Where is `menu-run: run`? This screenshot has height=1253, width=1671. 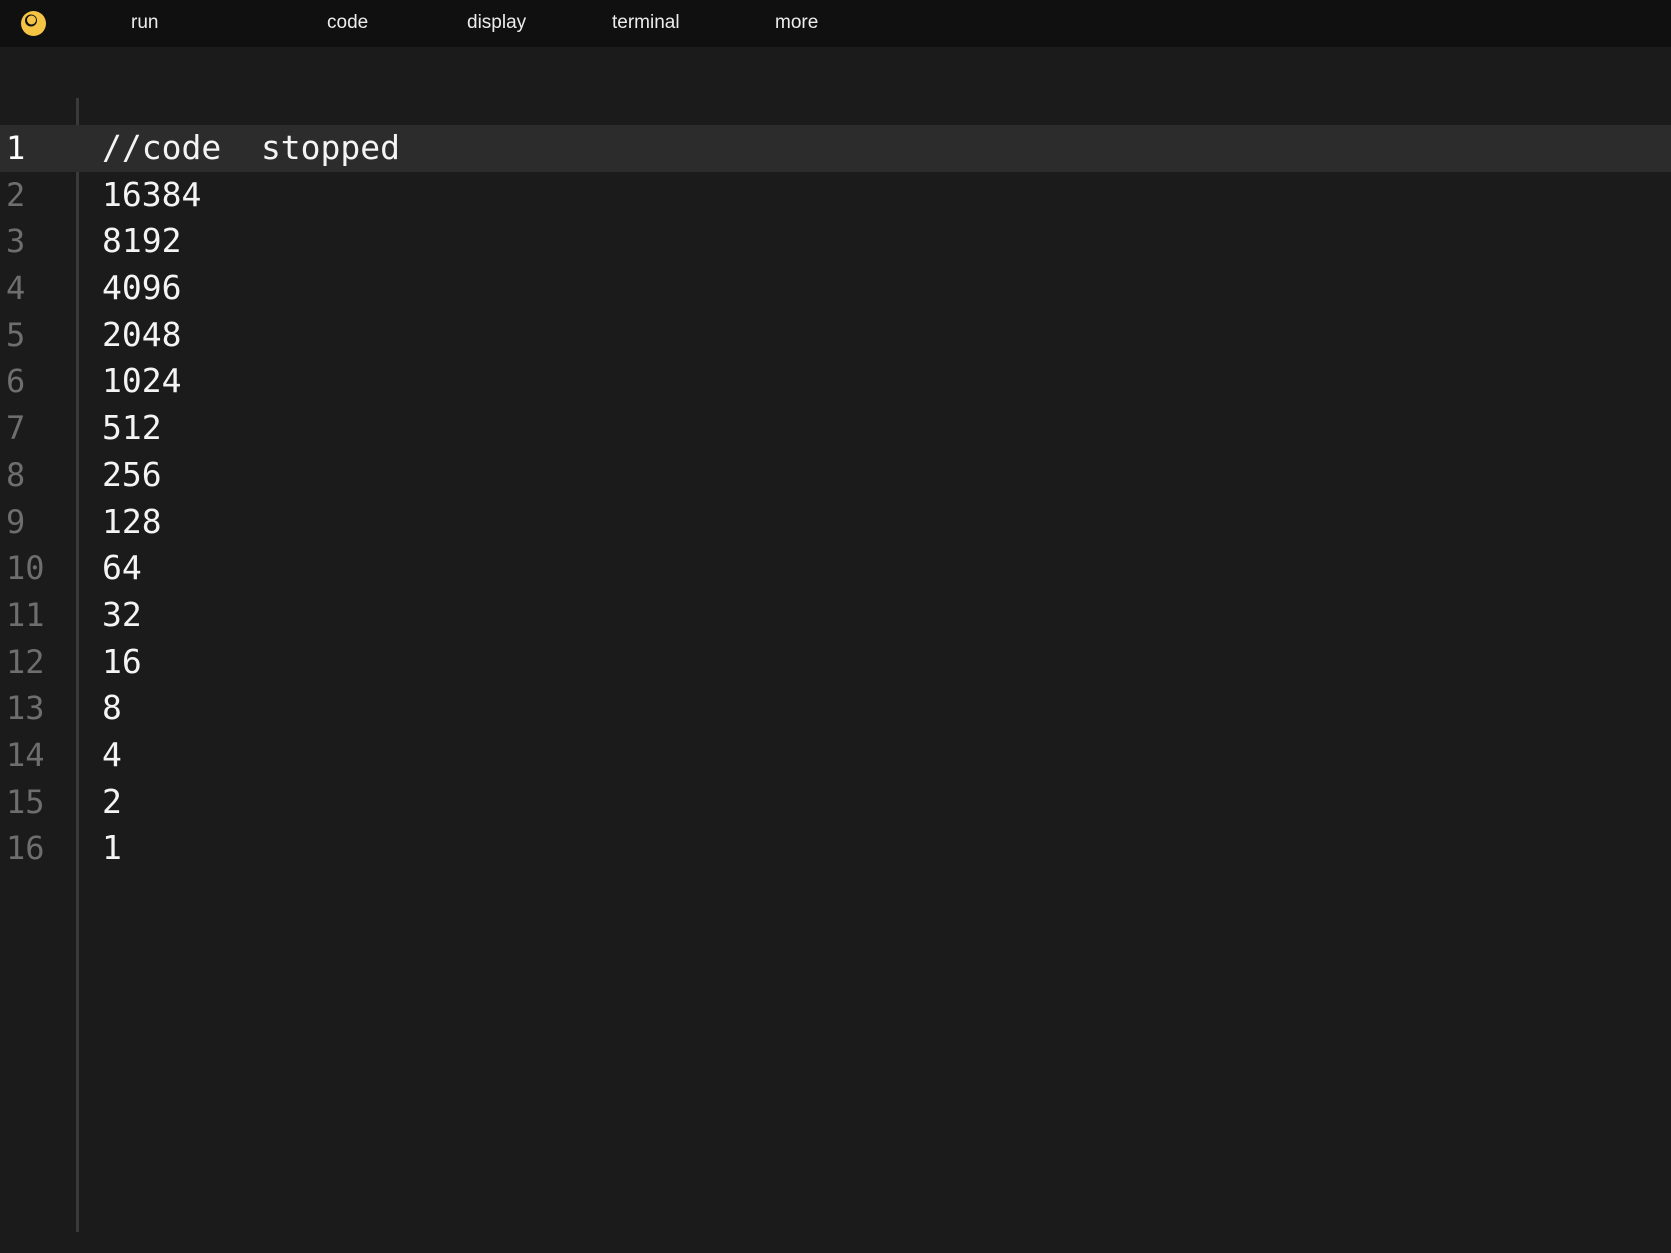
menu-run: run is located at coordinates (144, 23).